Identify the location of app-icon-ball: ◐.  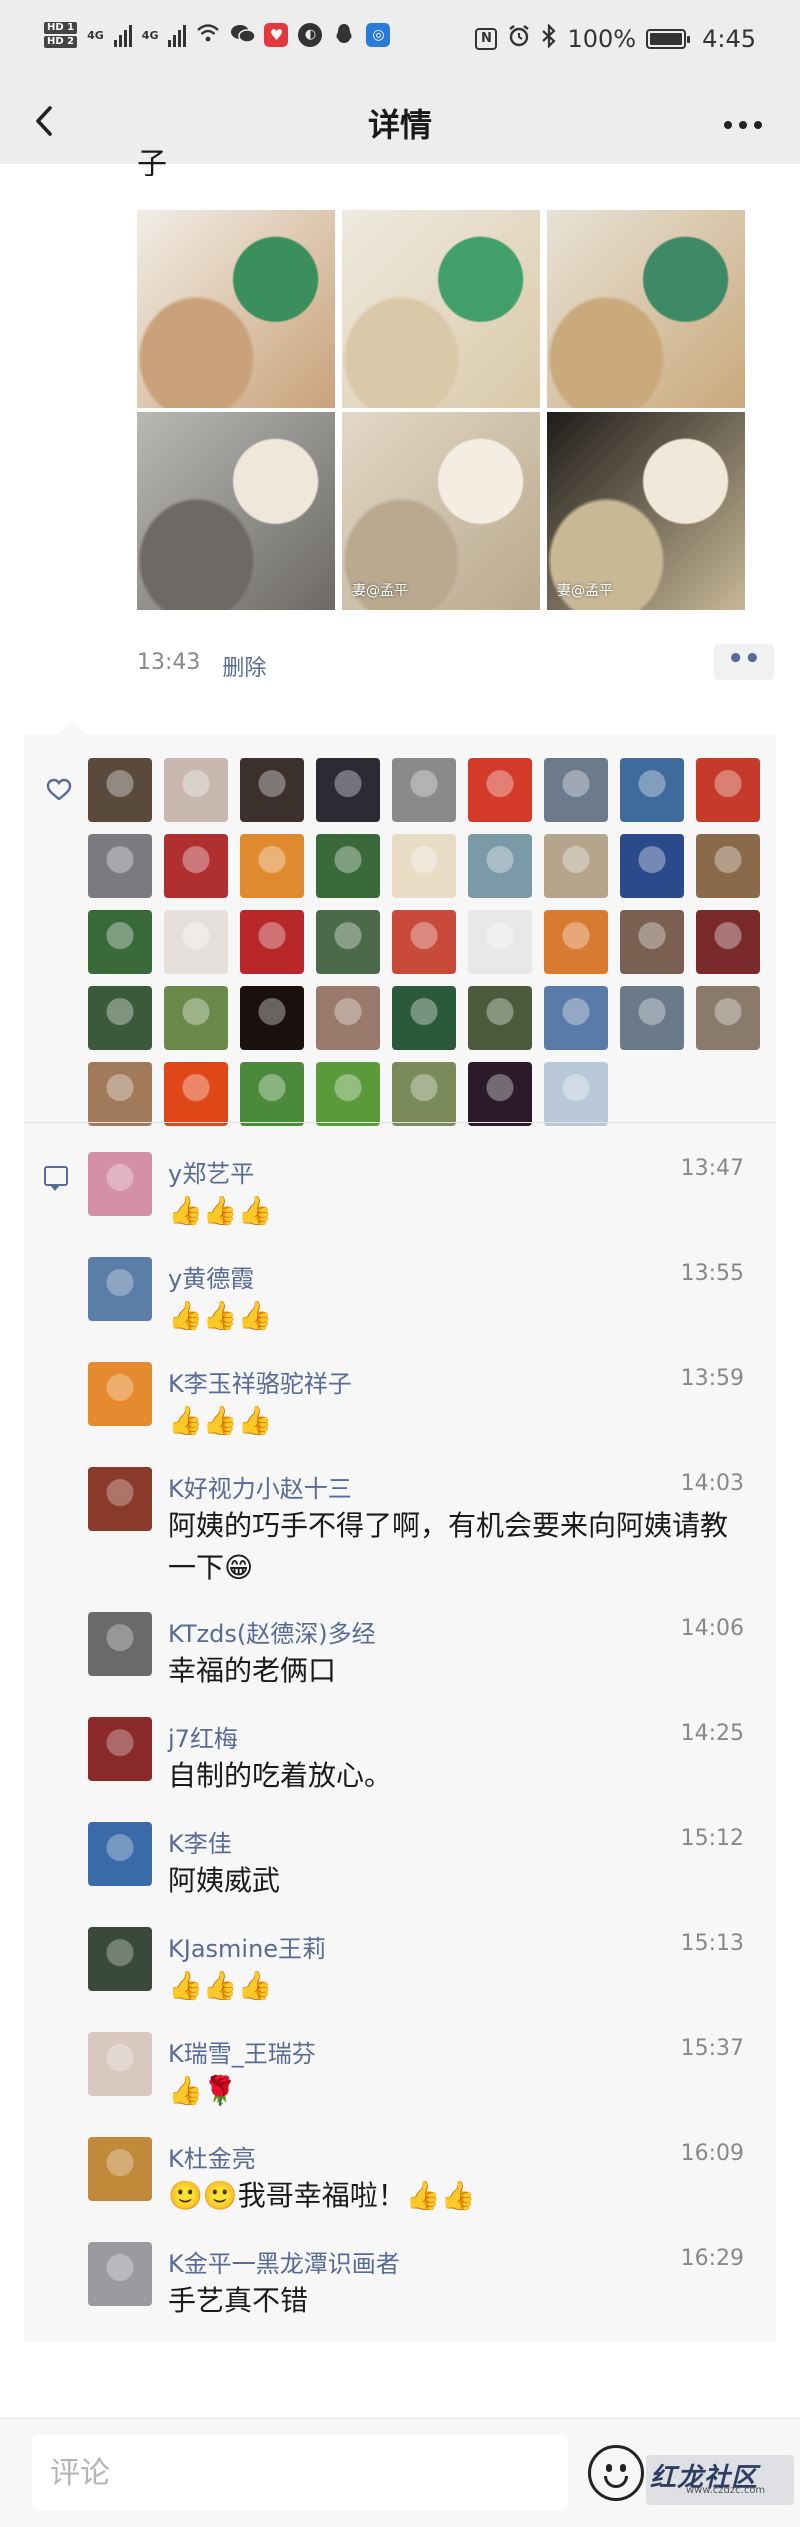
(310, 35).